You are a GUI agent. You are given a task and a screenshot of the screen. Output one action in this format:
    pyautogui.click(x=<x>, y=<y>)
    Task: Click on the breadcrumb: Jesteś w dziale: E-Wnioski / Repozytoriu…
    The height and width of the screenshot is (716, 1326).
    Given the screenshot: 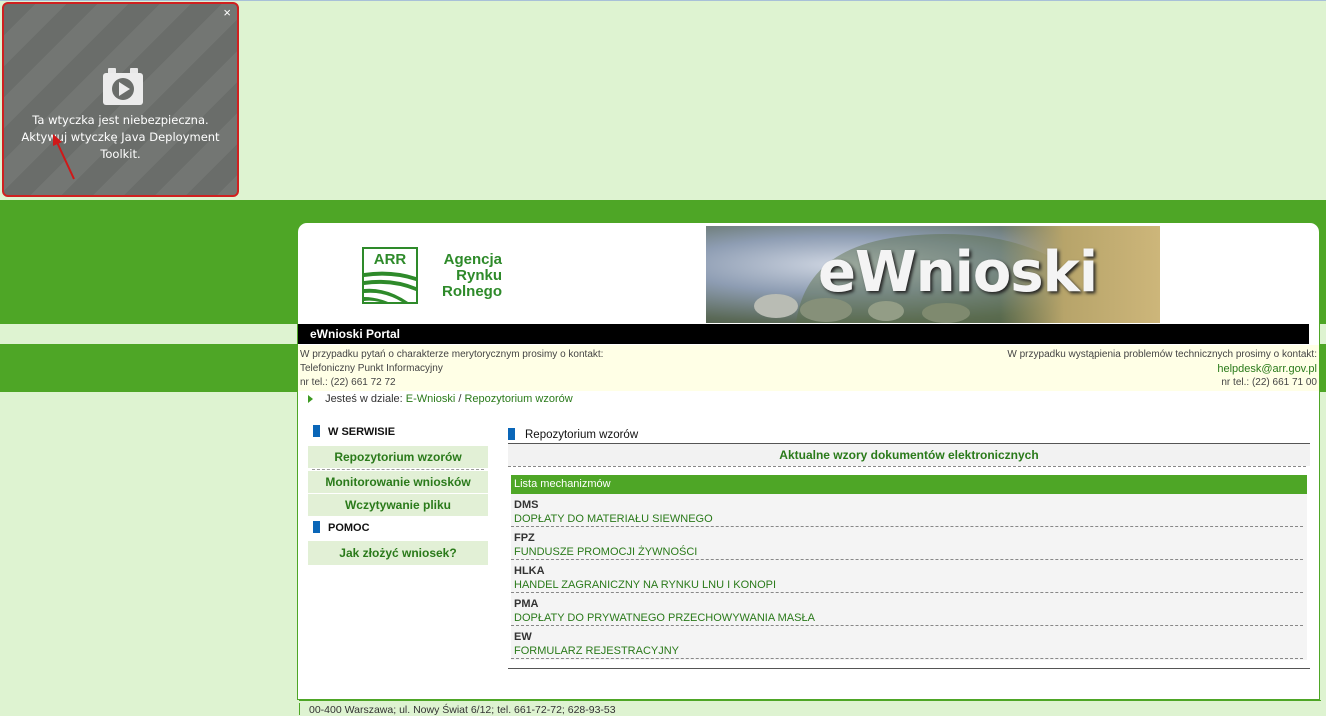 What is the action you would take?
    pyautogui.click(x=440, y=399)
    